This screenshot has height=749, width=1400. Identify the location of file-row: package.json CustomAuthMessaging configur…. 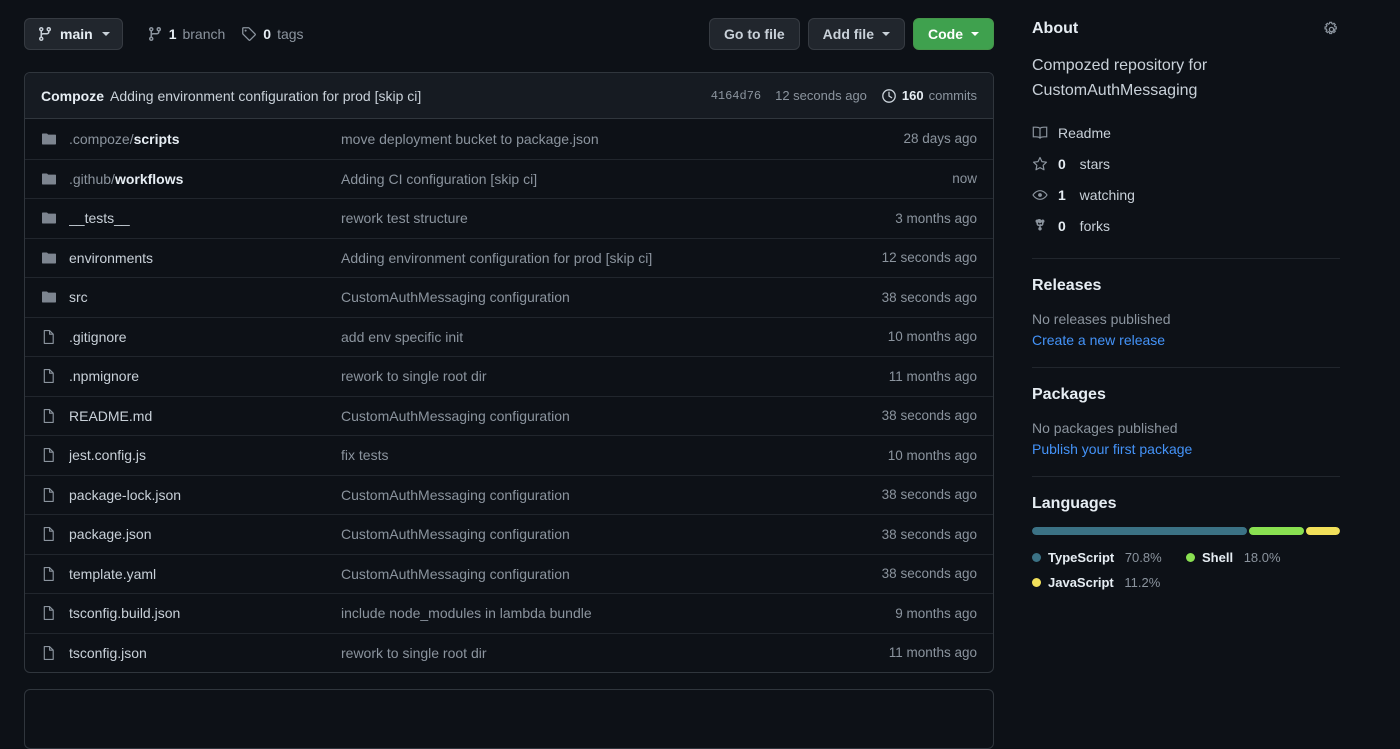
(509, 534).